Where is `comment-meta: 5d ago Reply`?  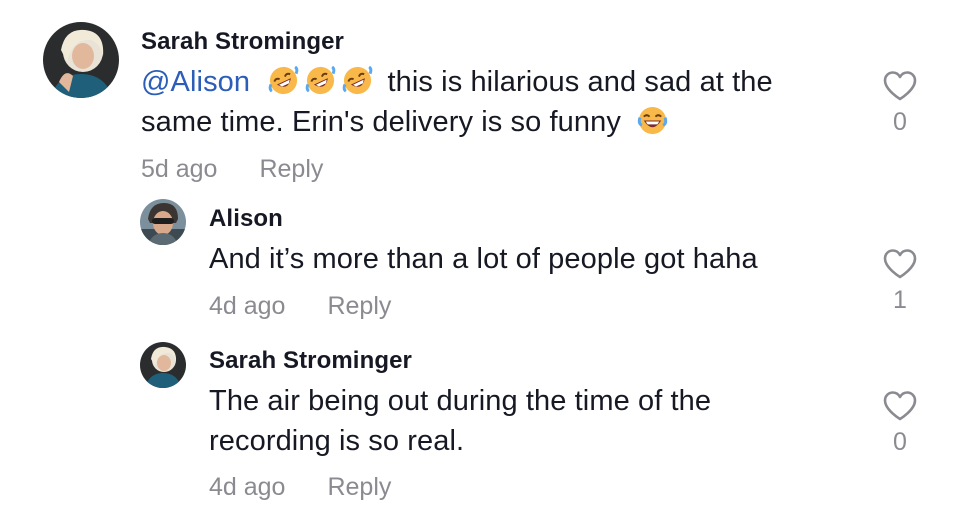 comment-meta: 5d ago Reply is located at coordinates (232, 169).